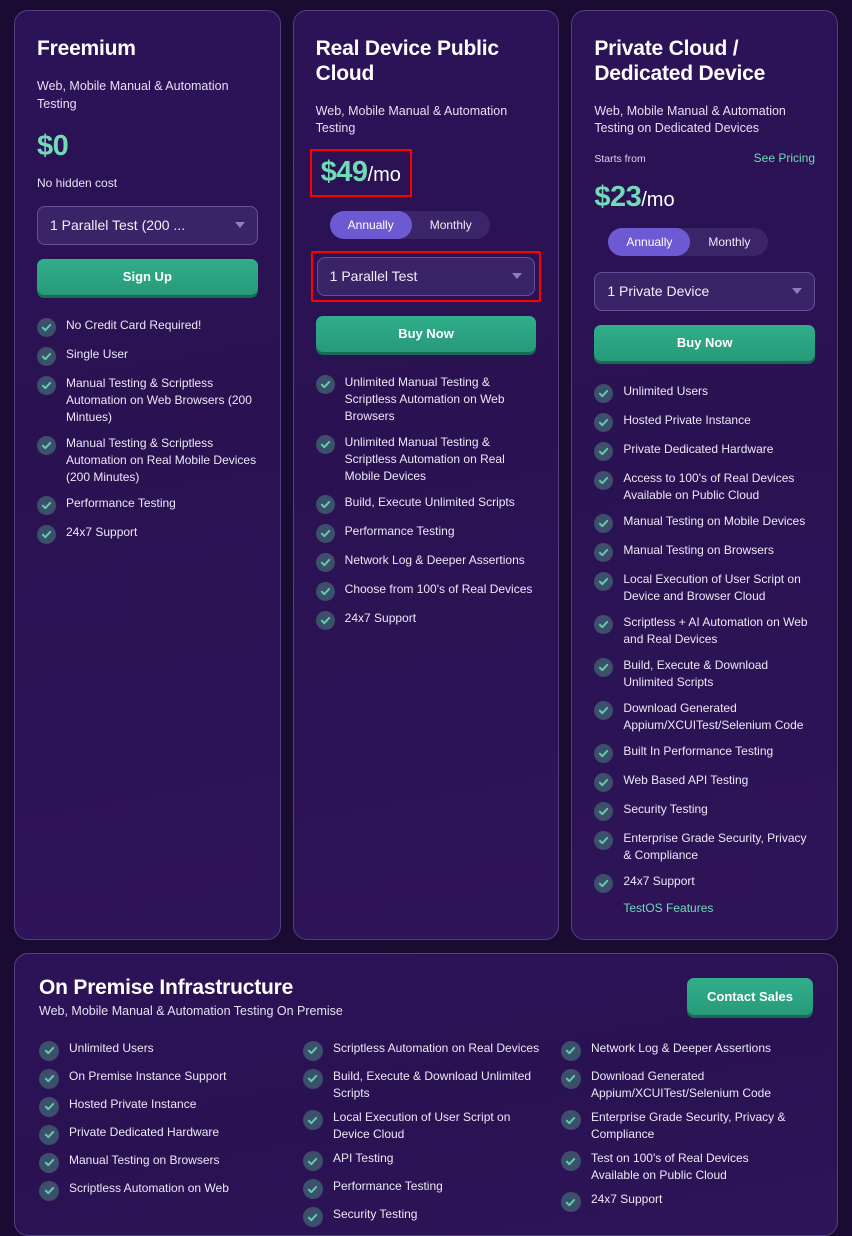 This screenshot has width=852, height=1236. I want to click on feature-label: Network Log & Deeper Assertions, so click(434, 559).